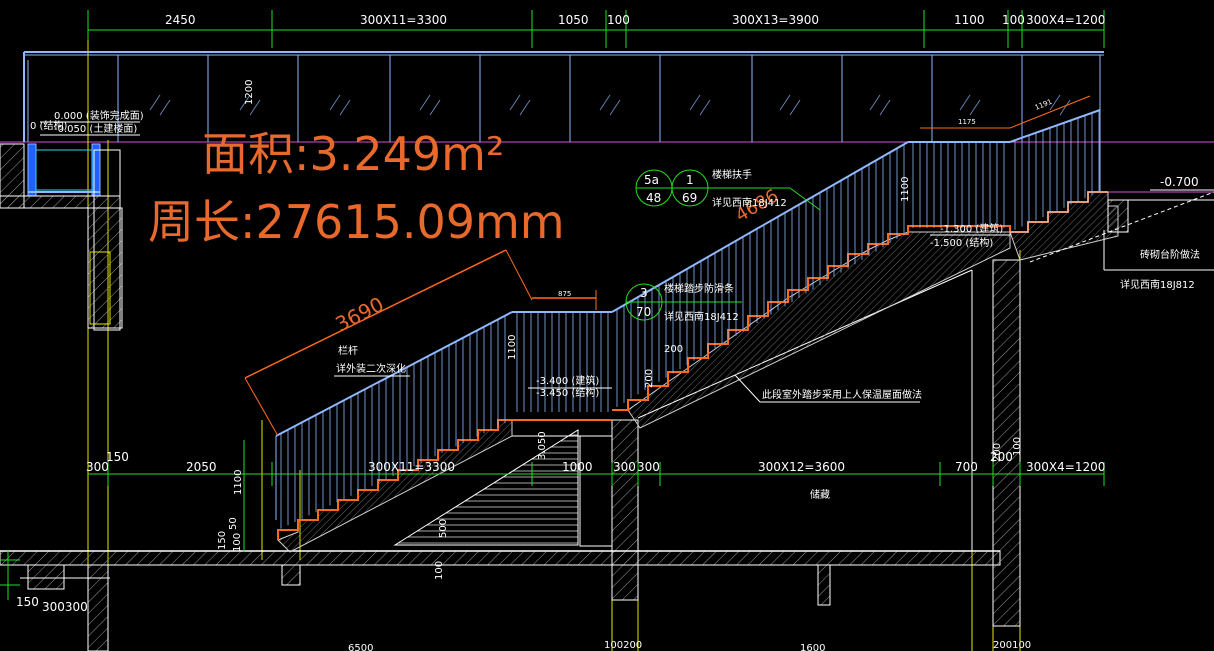  Describe the element at coordinates (1013, 20) in the screenshot. I see `top-dim-7: 100` at that location.